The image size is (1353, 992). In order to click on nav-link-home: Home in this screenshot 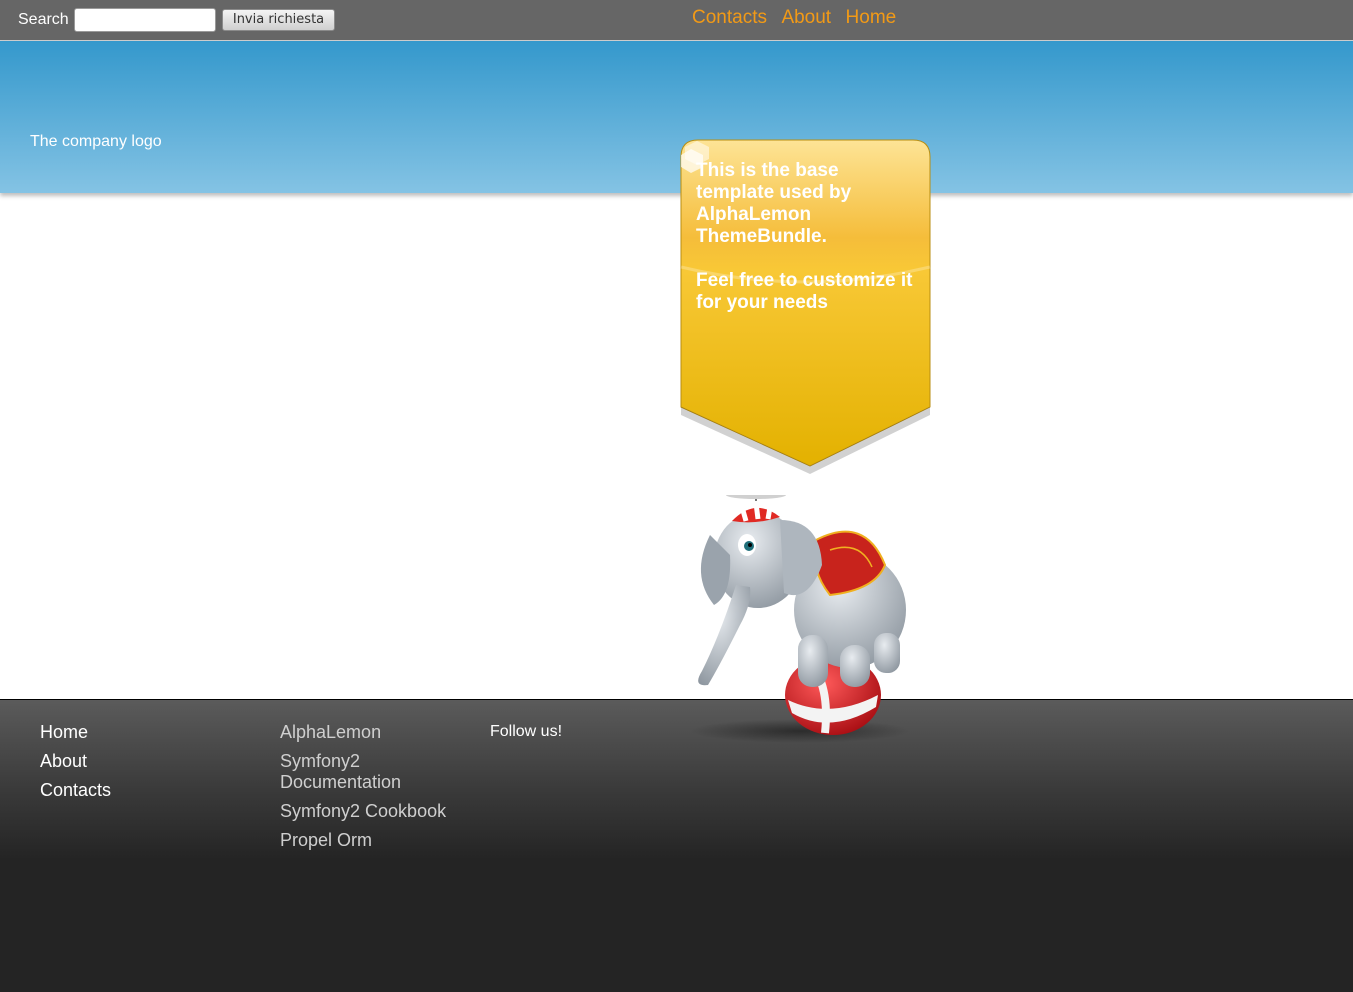, I will do `click(871, 17)`.